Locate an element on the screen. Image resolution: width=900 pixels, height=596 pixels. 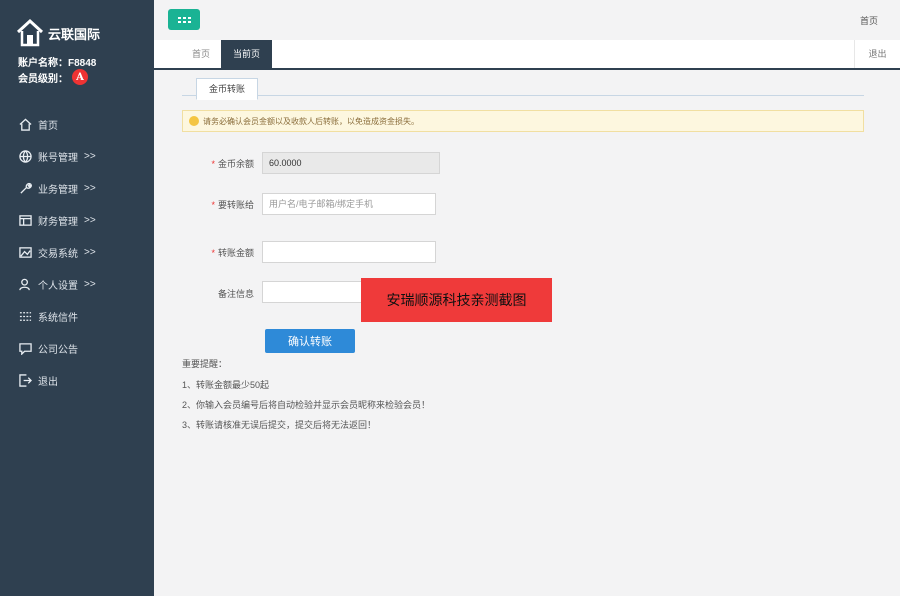
globe-icon is located at coordinates (25, 156).